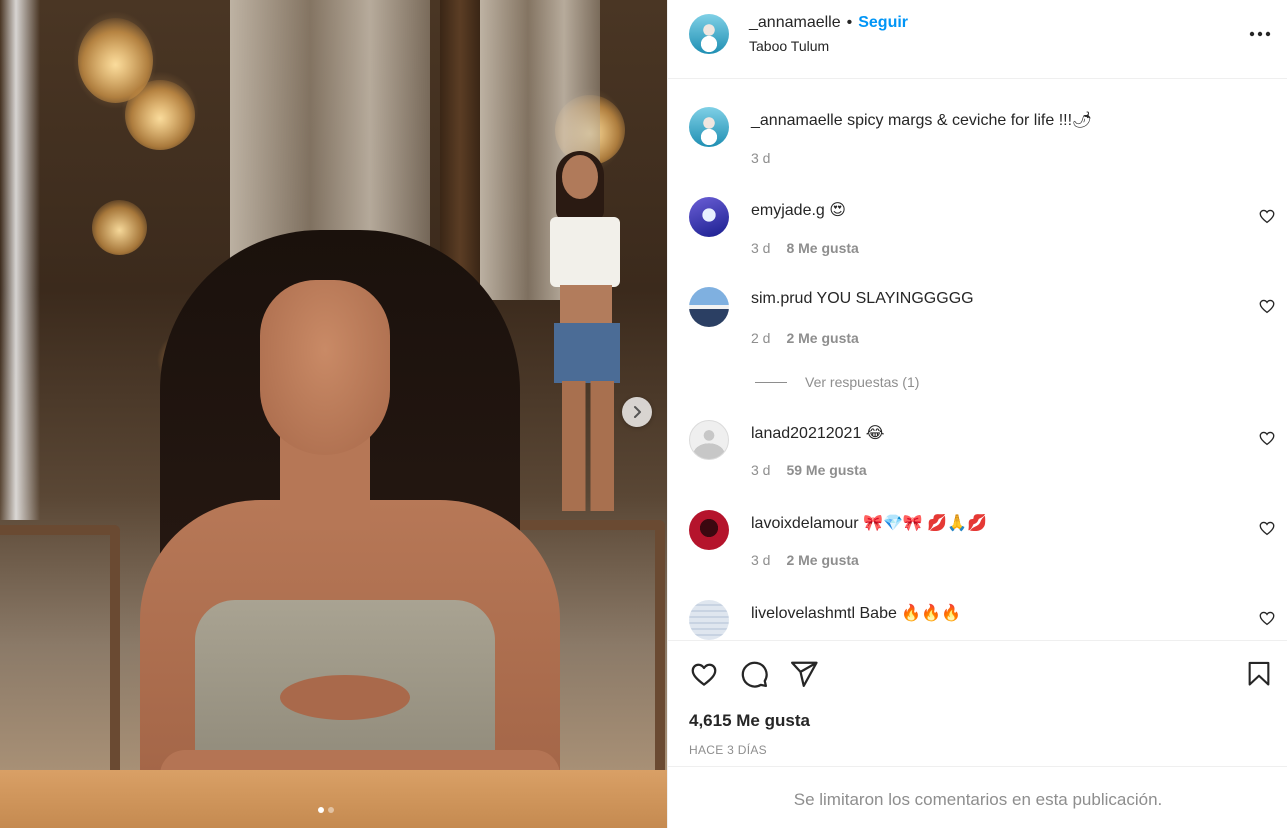 The image size is (1287, 828). I want to click on comment-text: emyjade.g 😍, so click(798, 210).